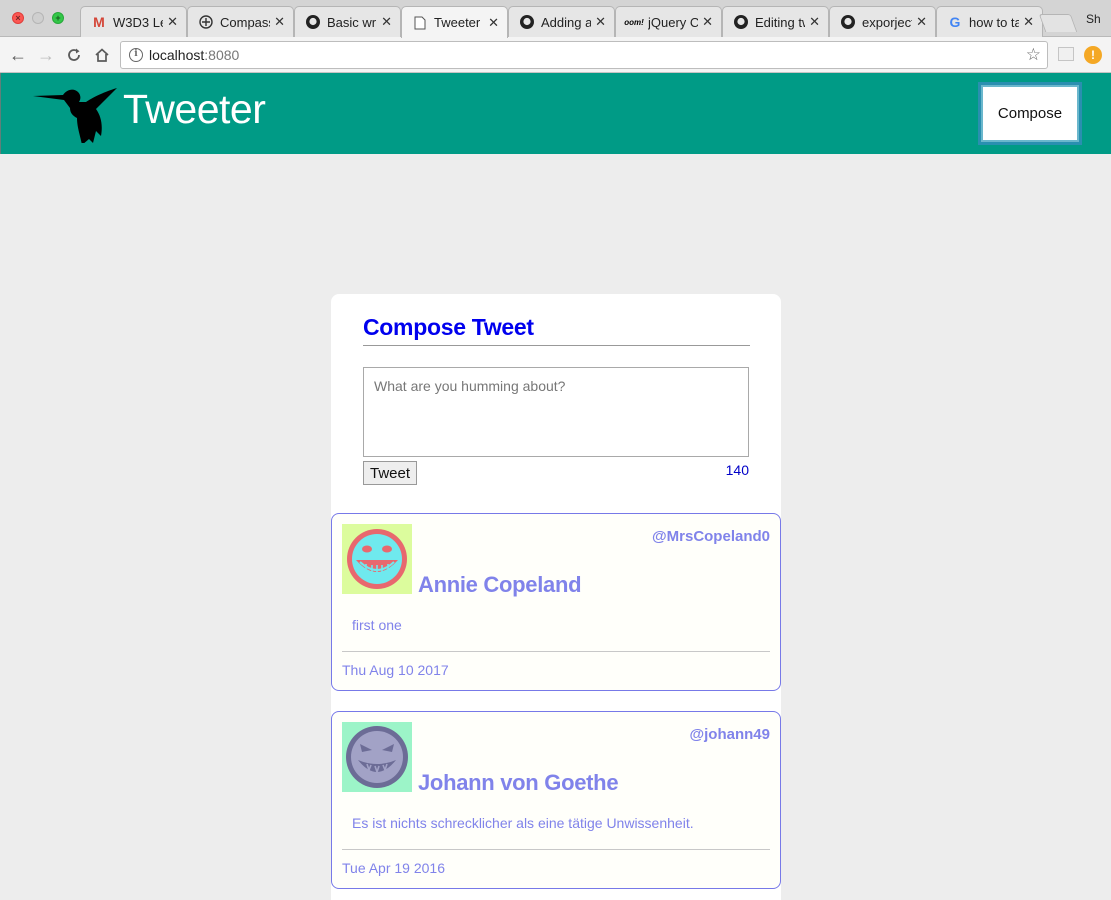 This screenshot has height=900, width=1111. Describe the element at coordinates (377, 757) in the screenshot. I see `devilish-face-icon` at that location.